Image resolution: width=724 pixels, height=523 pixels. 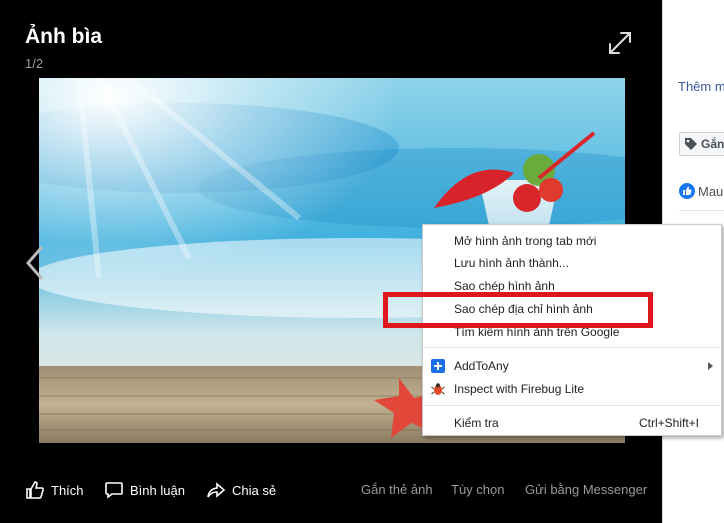 What do you see at coordinates (477, 489) in the screenshot?
I see `options-link: Tùy chọn` at bounding box center [477, 489].